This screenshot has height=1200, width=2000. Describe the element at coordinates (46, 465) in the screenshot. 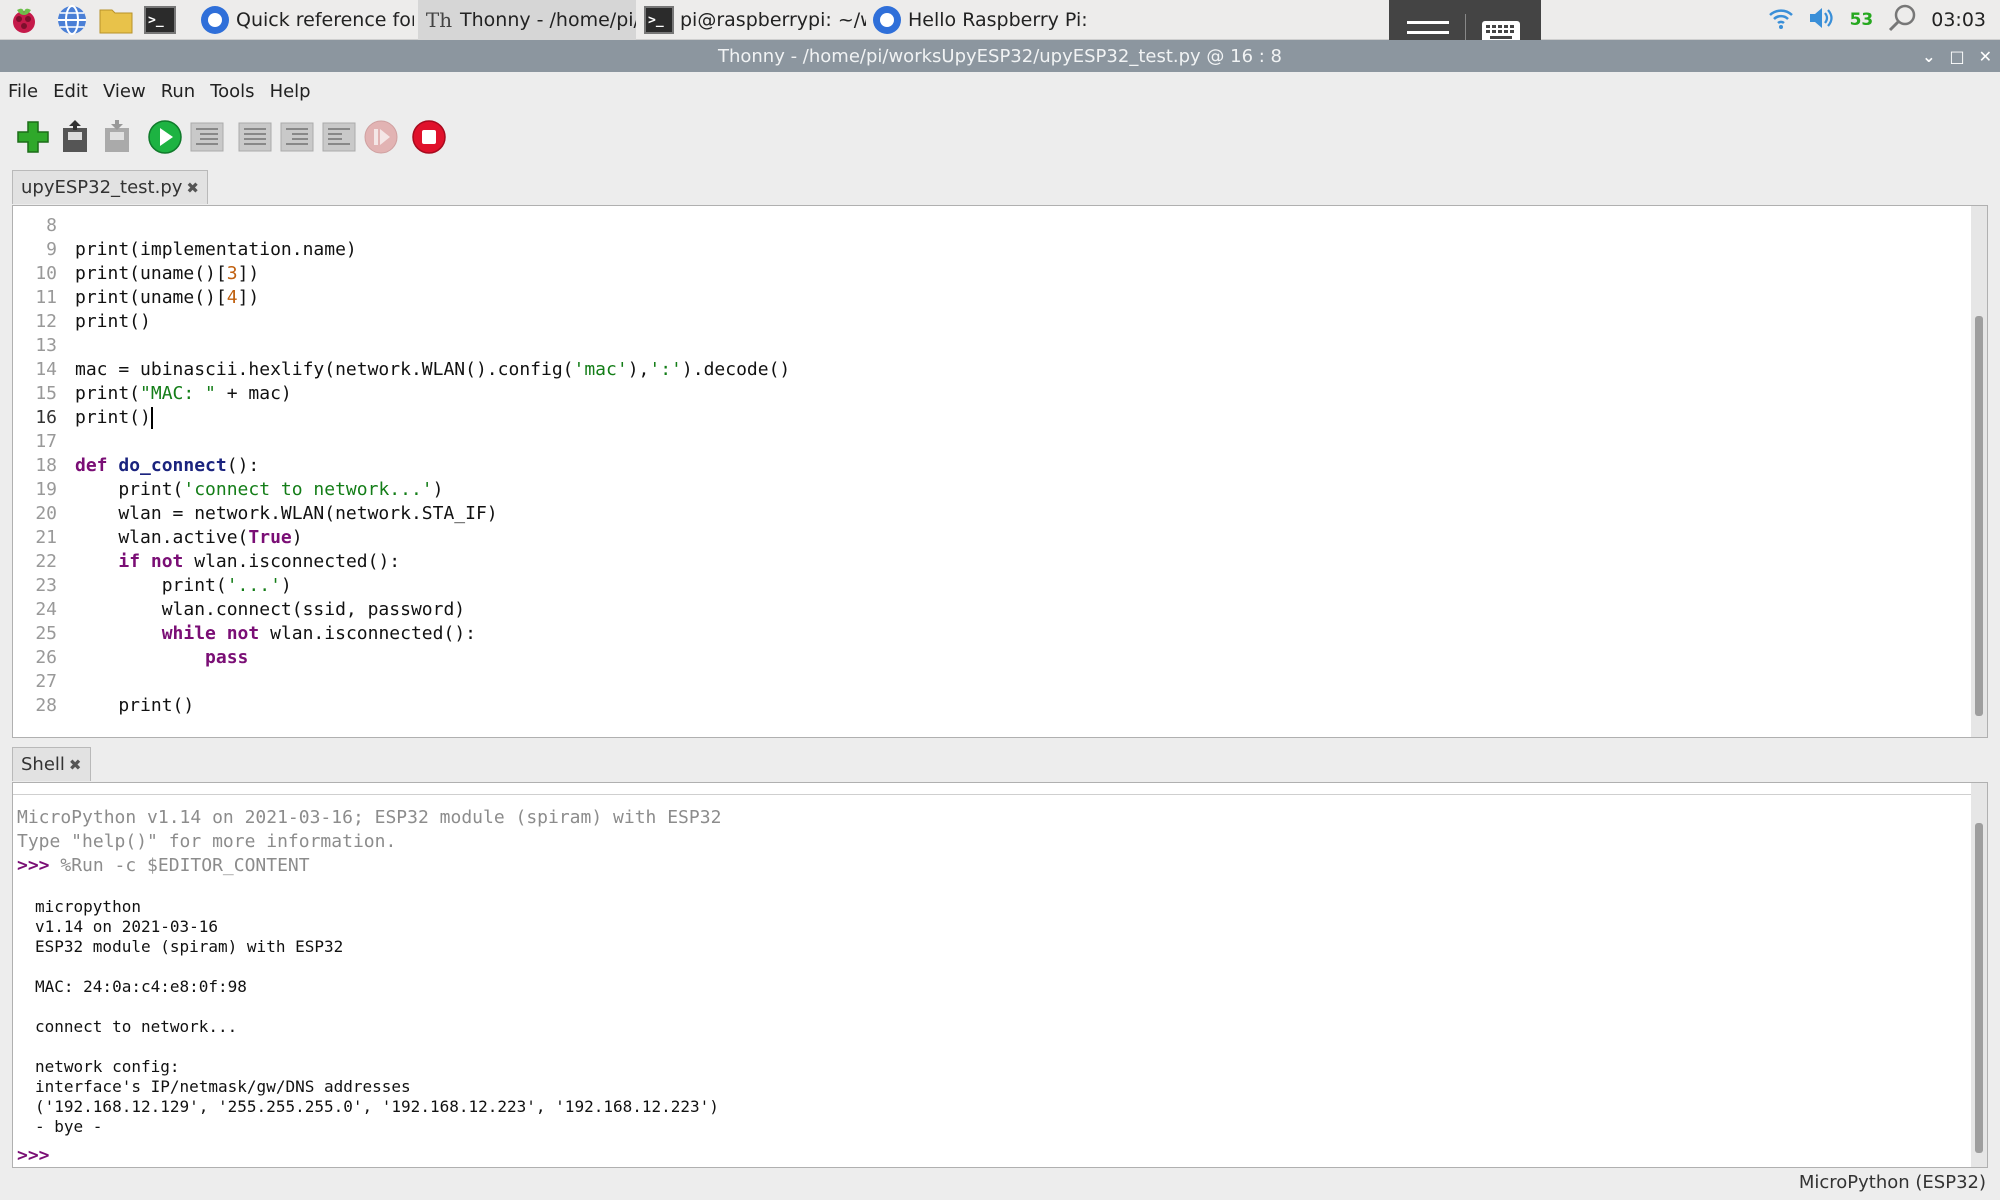

I see `line-number: 18` at that location.